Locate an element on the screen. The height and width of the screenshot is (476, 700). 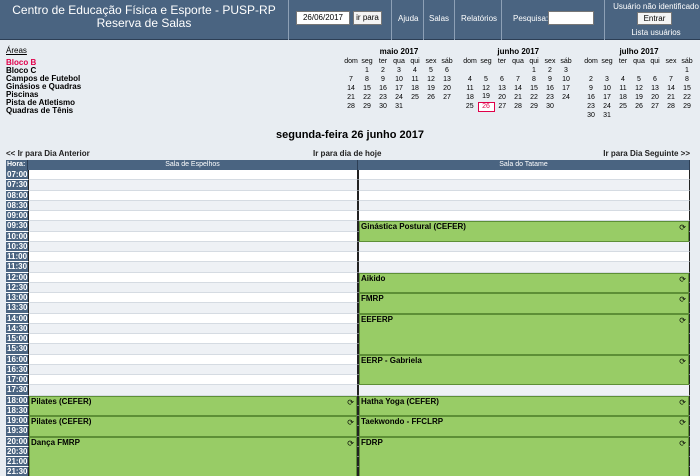
calendar-day: 7 is located at coordinates (518, 79).